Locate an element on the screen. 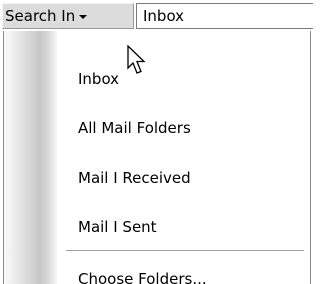 The image size is (320, 284). menu-item-mail-i-received: Mail I Received is located at coordinates (182, 178).